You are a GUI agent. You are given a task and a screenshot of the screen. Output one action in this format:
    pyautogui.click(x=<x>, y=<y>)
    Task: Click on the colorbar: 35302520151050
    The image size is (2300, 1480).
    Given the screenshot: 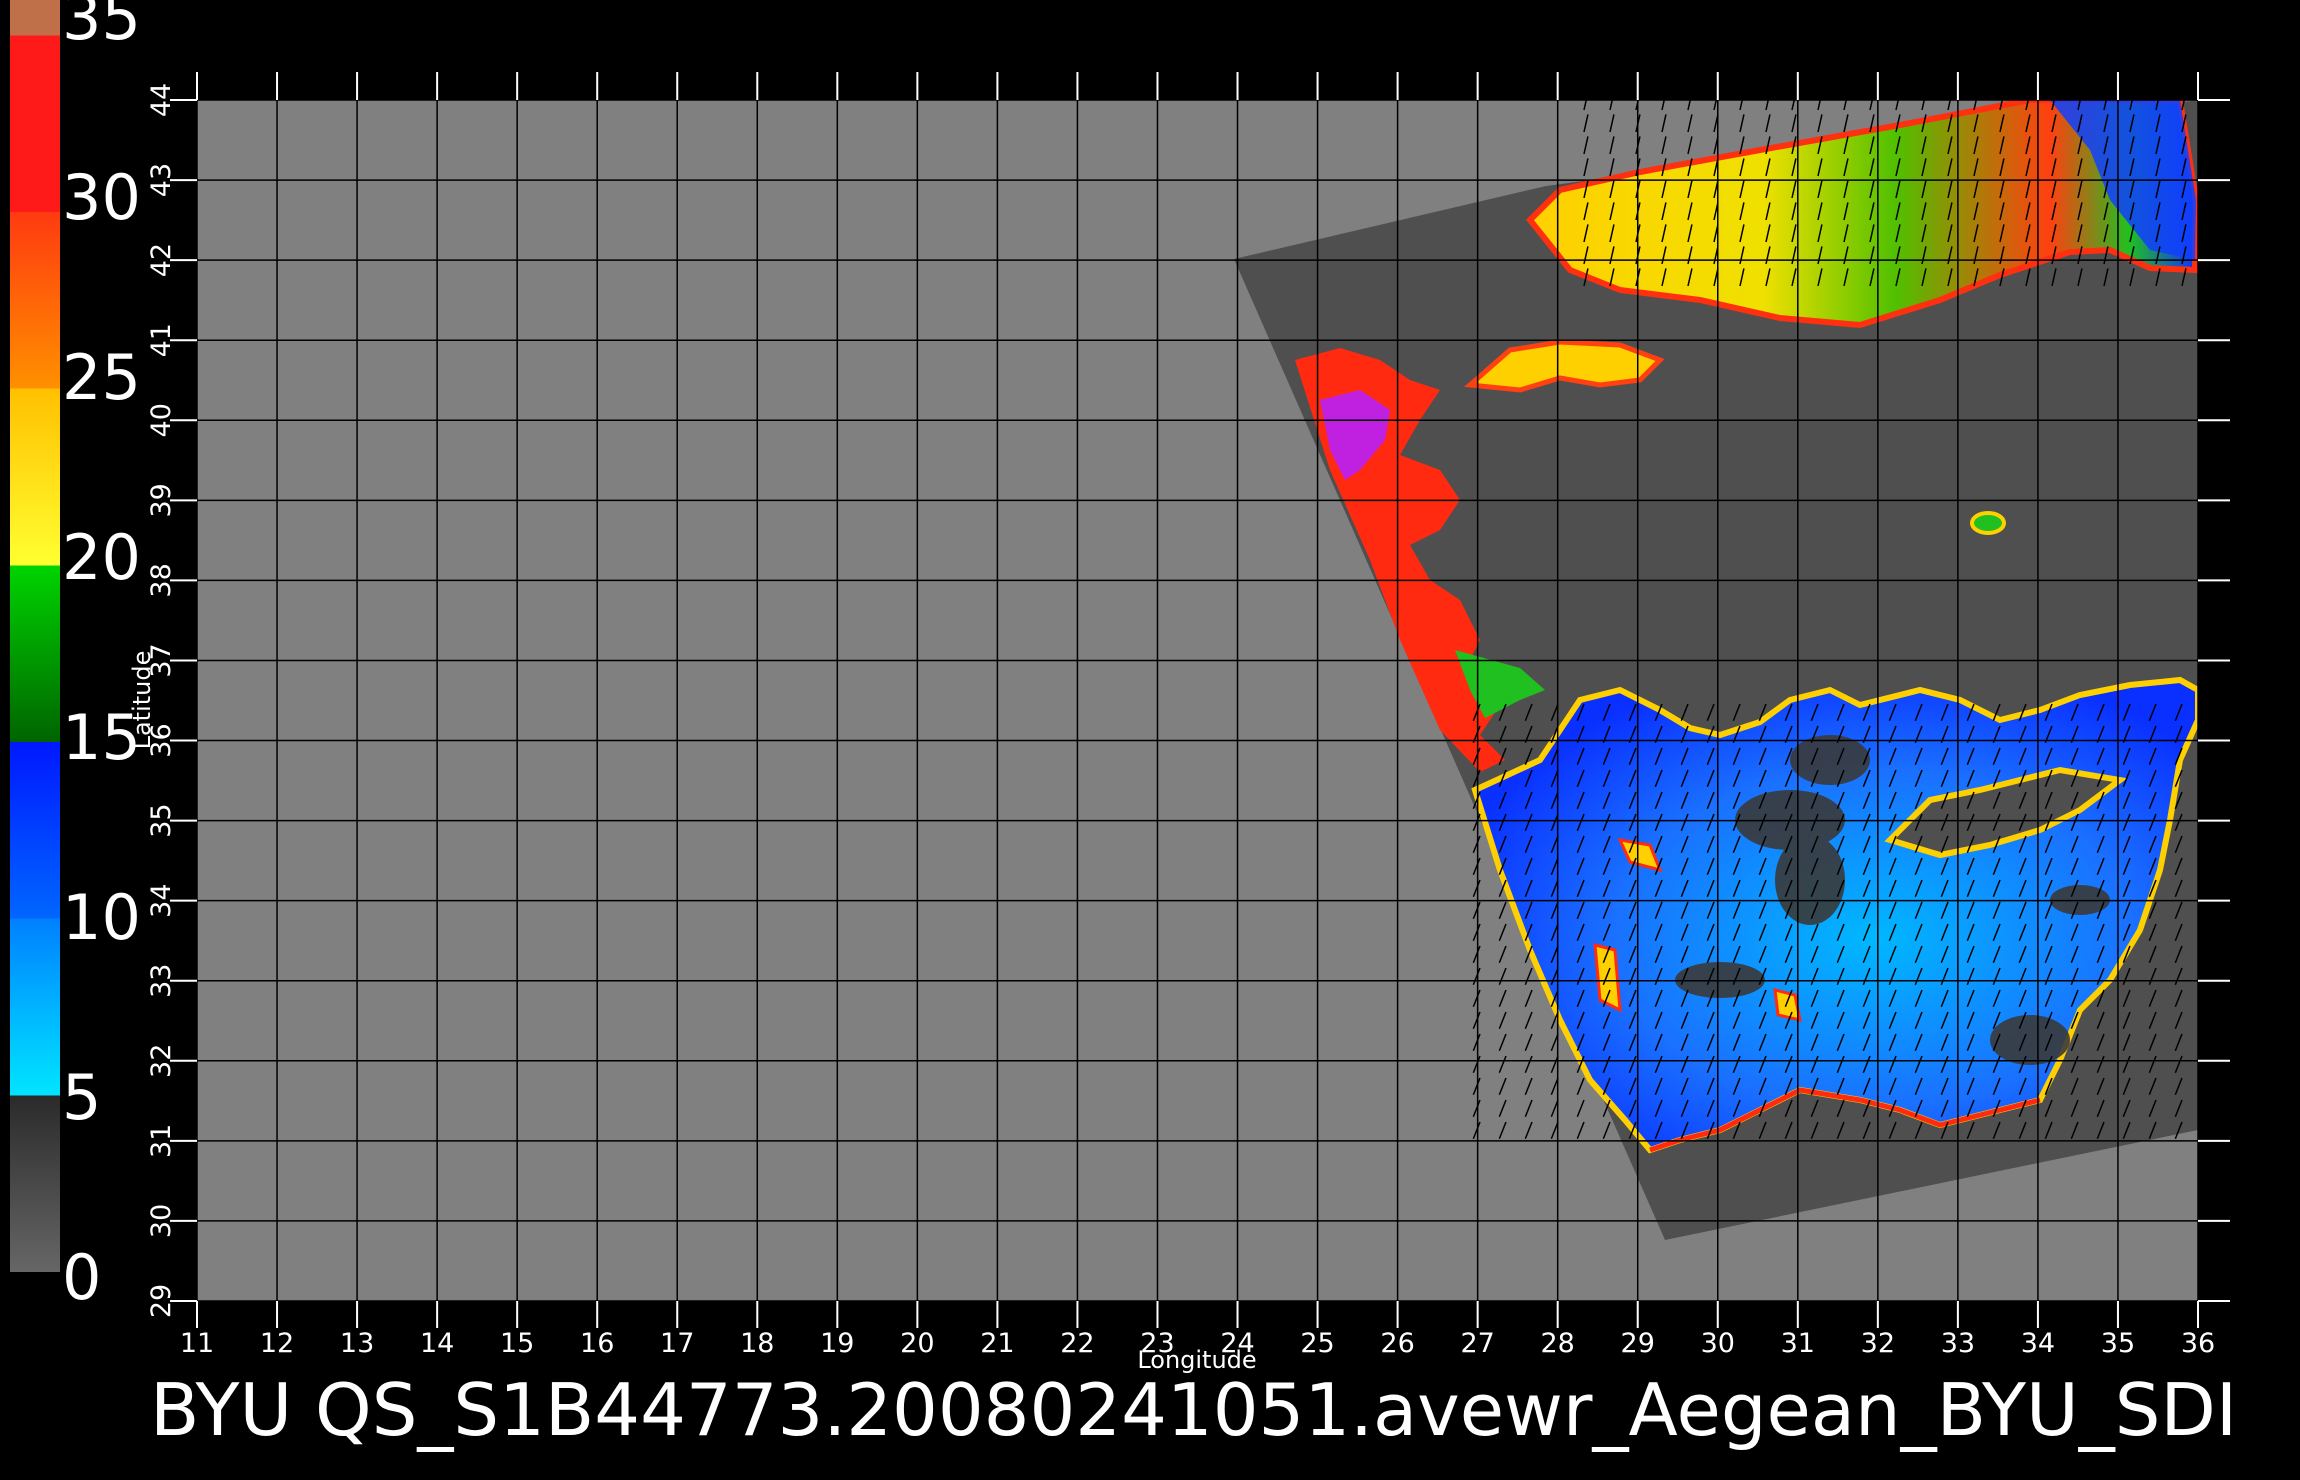 What is the action you would take?
    pyautogui.click(x=75, y=657)
    